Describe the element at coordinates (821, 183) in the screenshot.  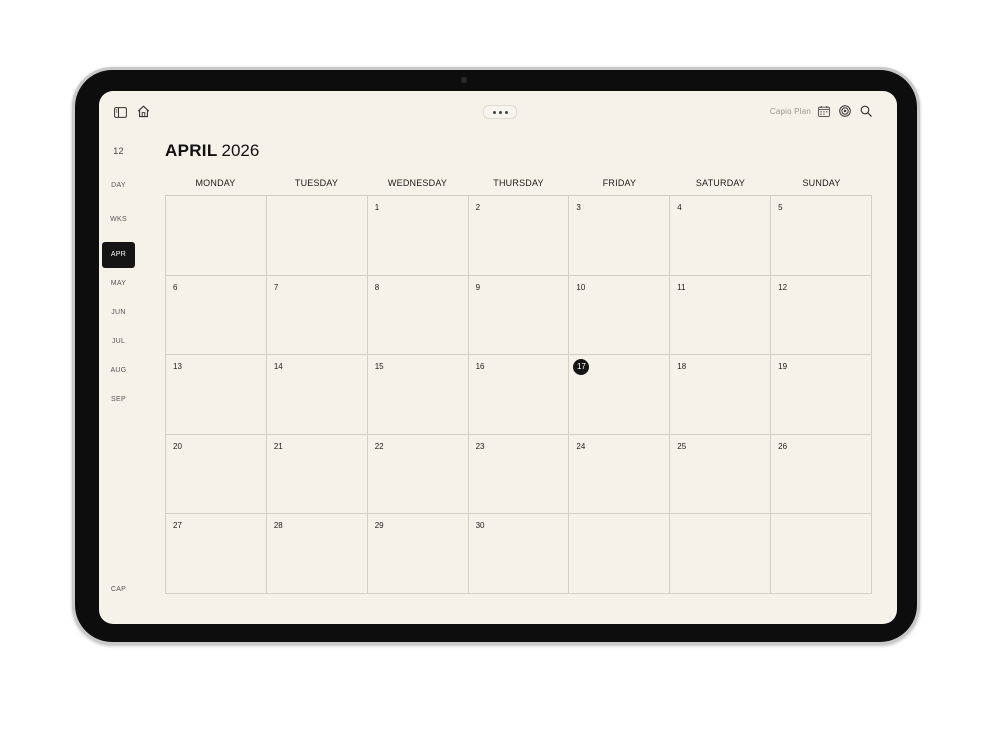
I see `weekday-label: SUNDAY` at that location.